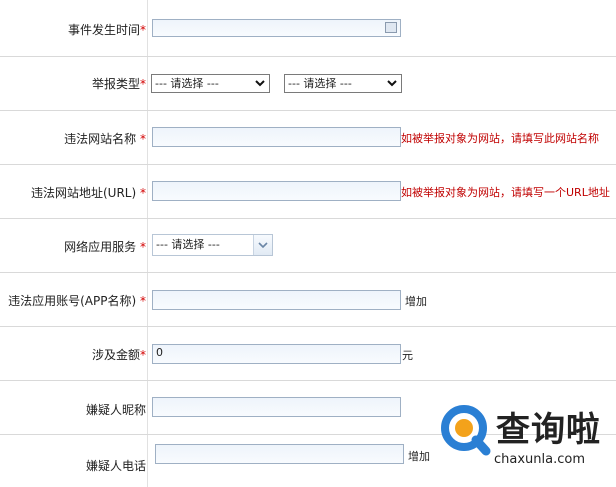 The height and width of the screenshot is (487, 616). I want to click on row-event-time: 事件发生时间*, so click(308, 28).